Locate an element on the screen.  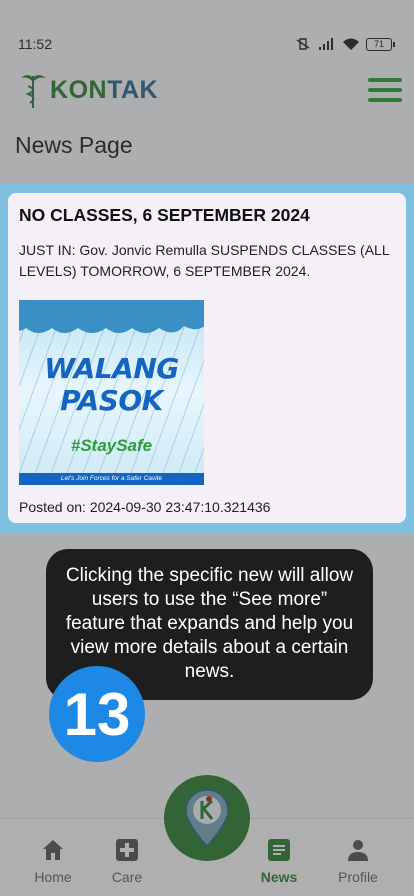
image-text-pasok: PASOK is located at coordinates (111, 400).